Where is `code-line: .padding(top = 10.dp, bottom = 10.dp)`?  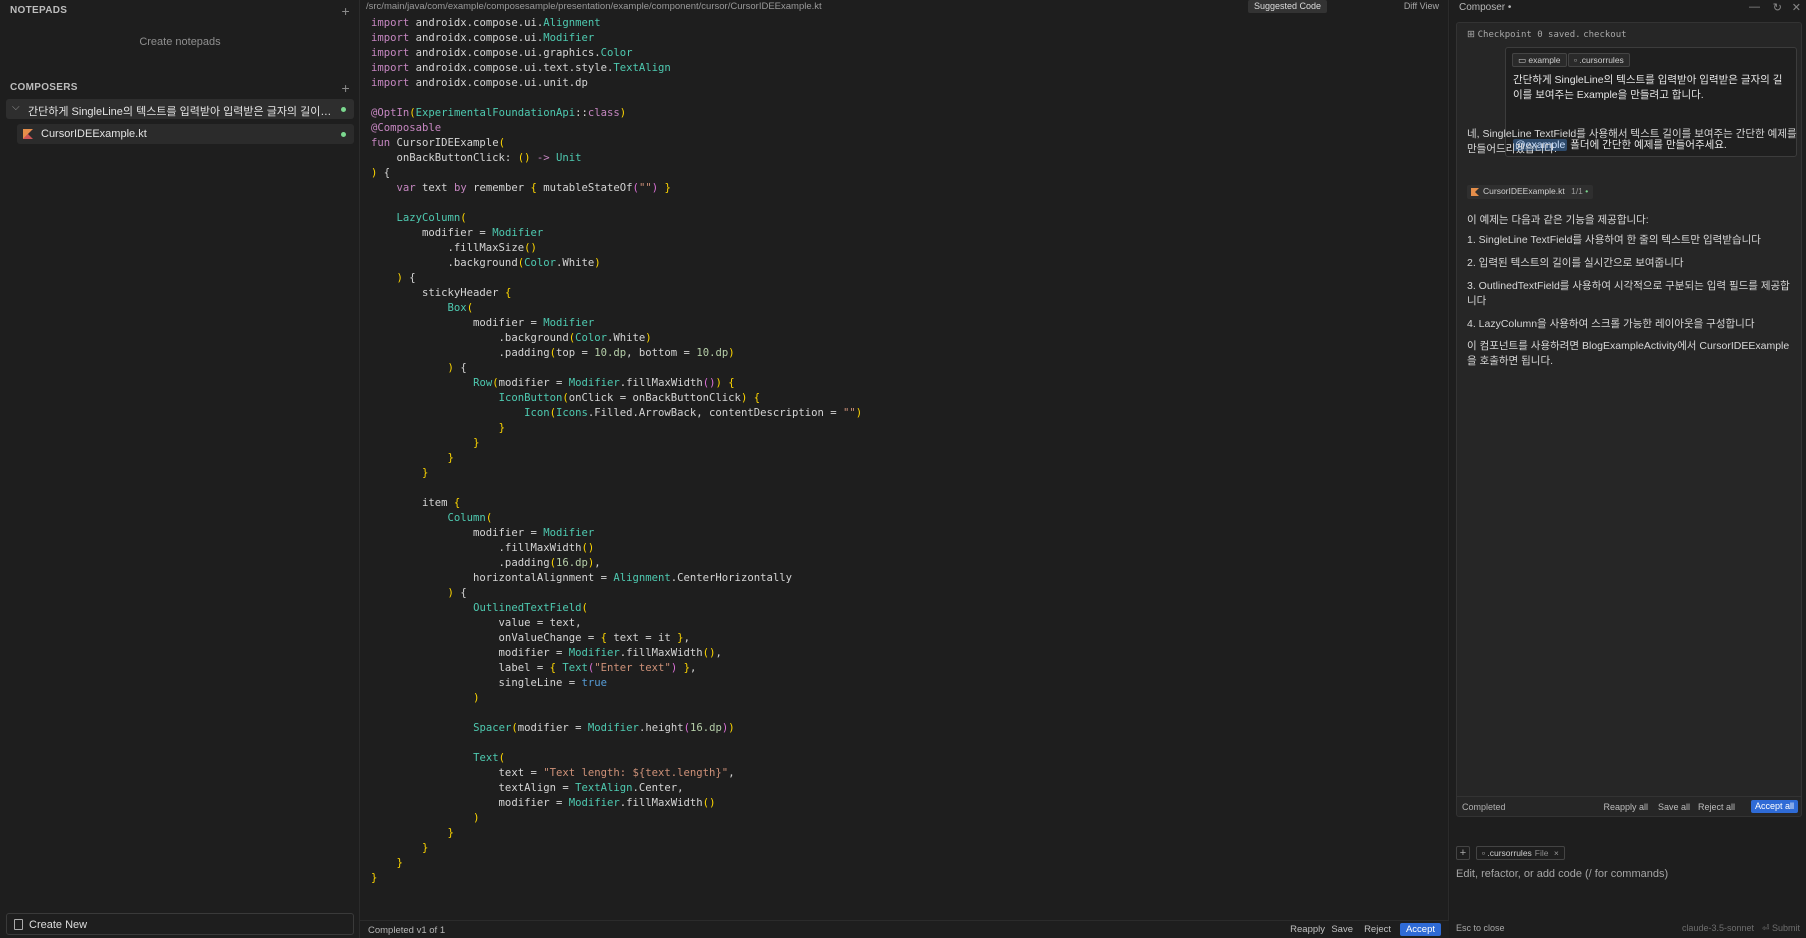
code-line: .padding(top = 10.dp, bottom = 10.dp) is located at coordinates (616, 353).